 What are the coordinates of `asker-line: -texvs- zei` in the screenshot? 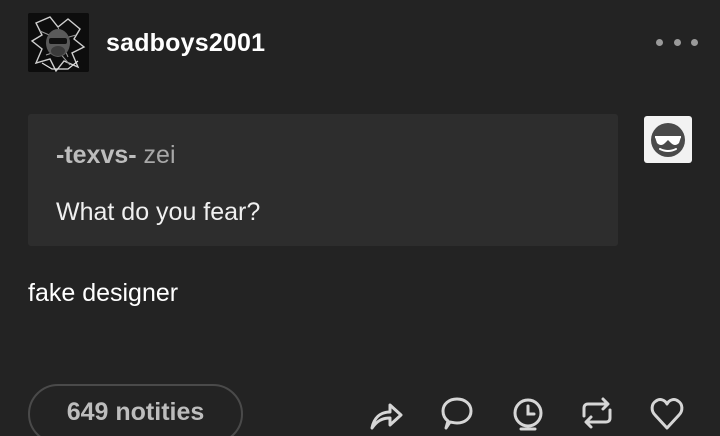 It's located at (116, 155).